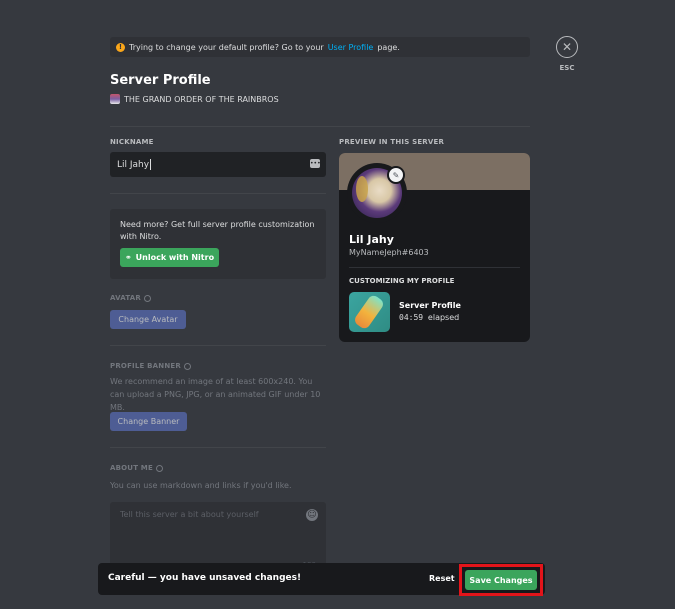 The width and height of the screenshot is (675, 609). Describe the element at coordinates (133, 164) in the screenshot. I see `nickname-value: Lil Jahy` at that location.